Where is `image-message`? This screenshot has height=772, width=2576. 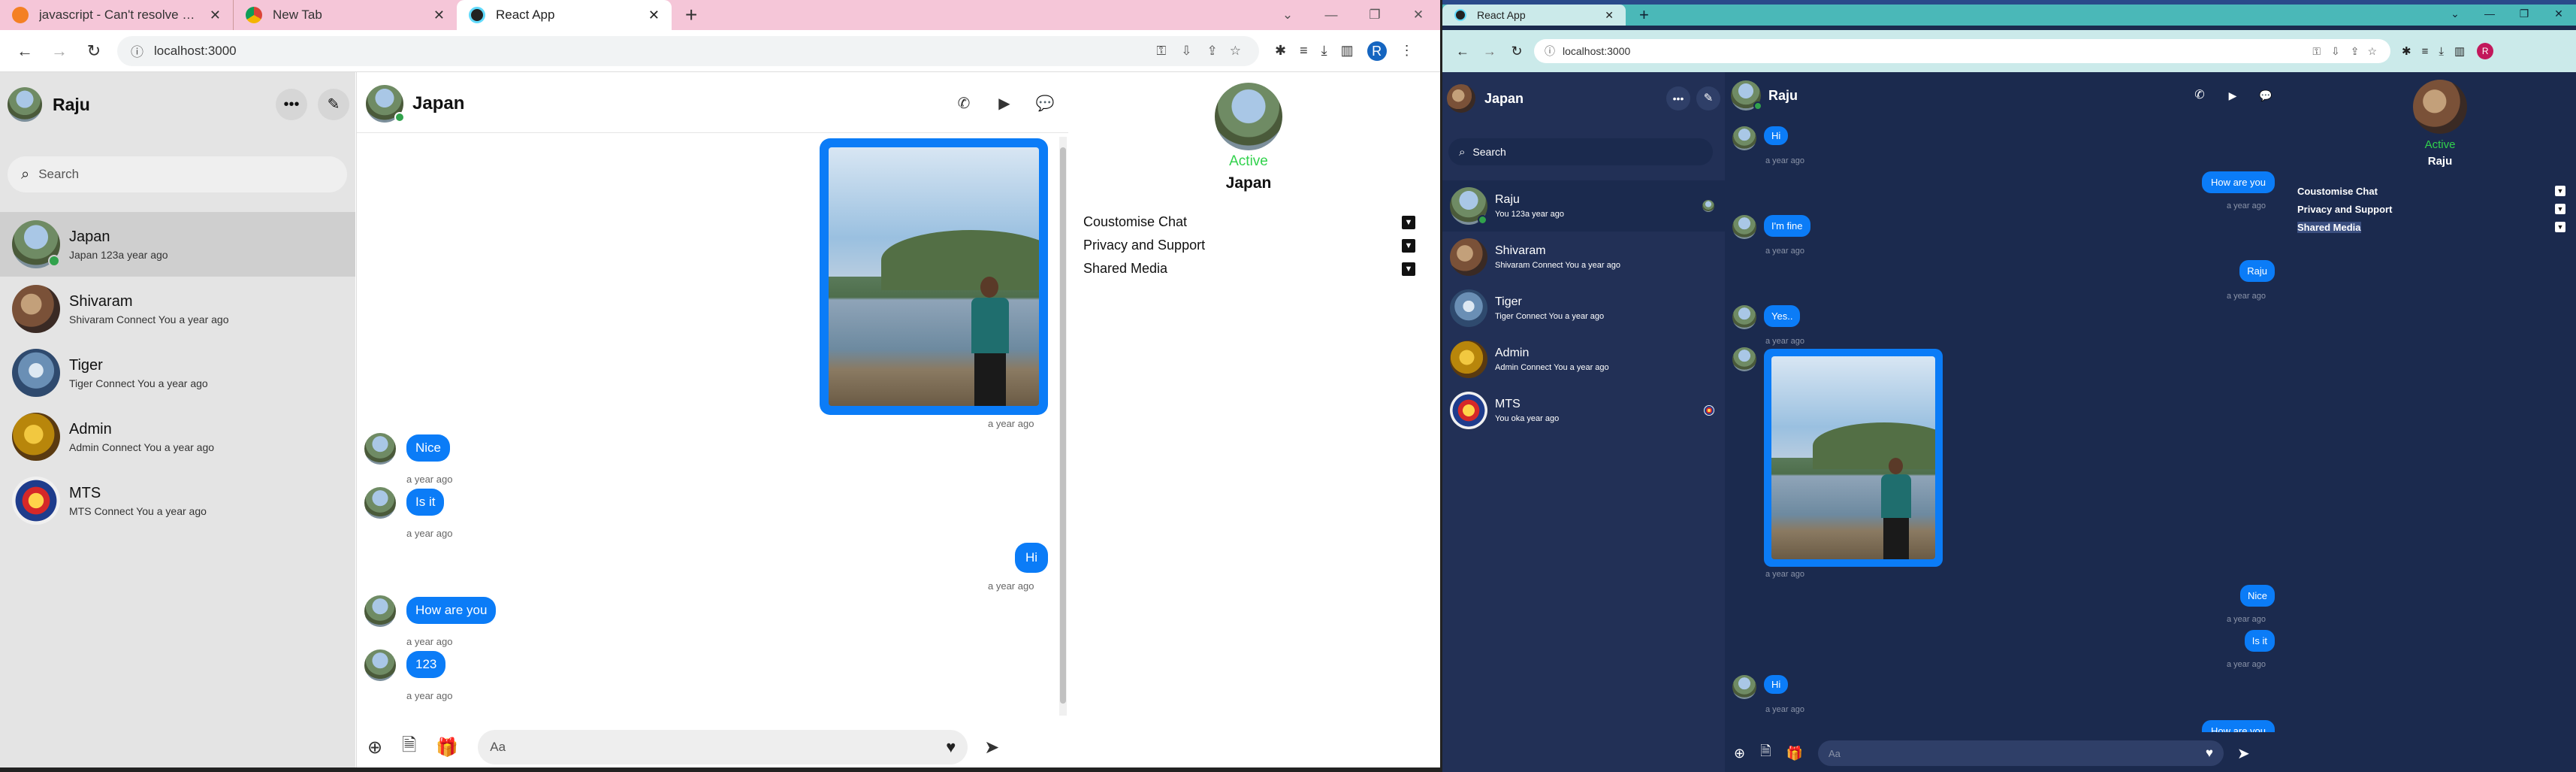 image-message is located at coordinates (1853, 458).